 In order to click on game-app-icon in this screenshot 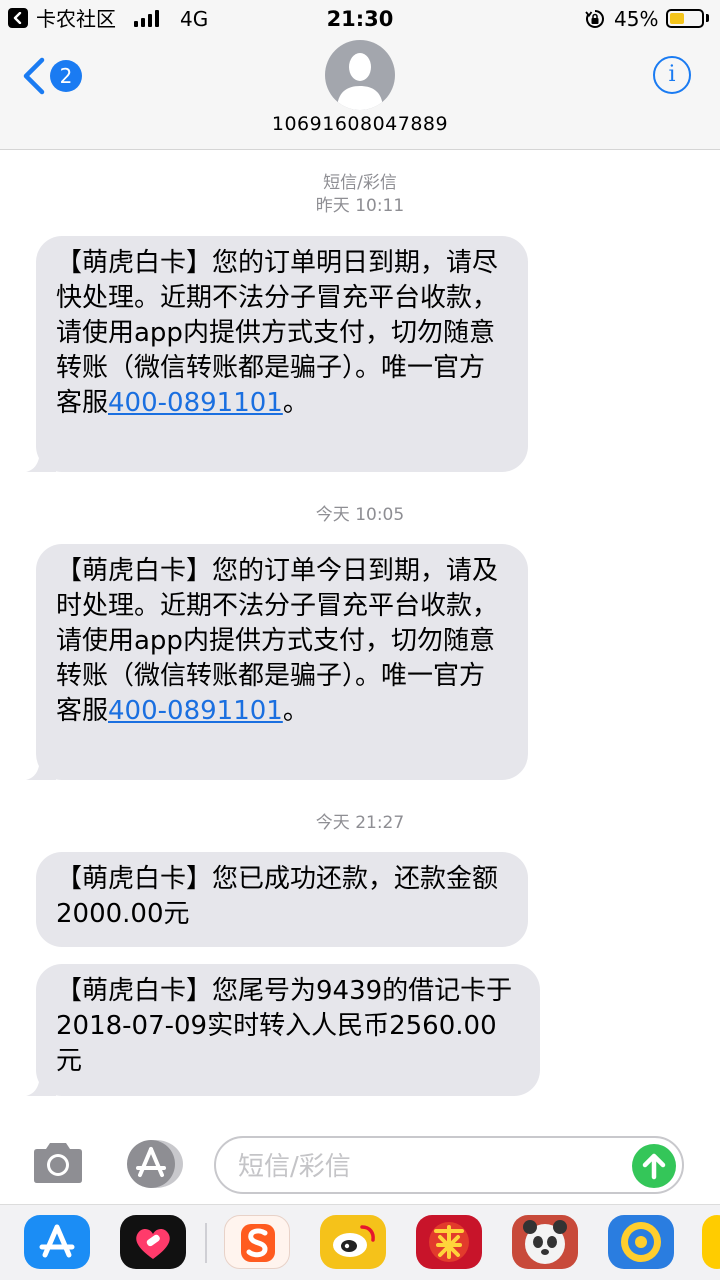, I will do `click(449, 1242)`.